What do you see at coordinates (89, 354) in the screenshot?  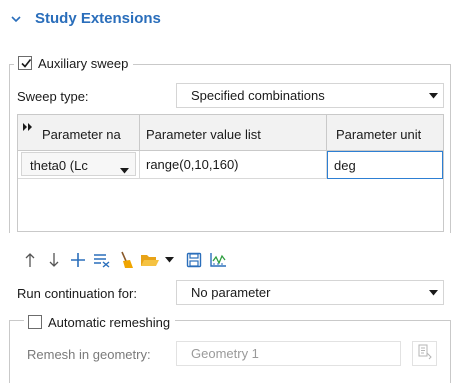 I see `remesh-in-geometry-label: Remesh in geometry:` at bounding box center [89, 354].